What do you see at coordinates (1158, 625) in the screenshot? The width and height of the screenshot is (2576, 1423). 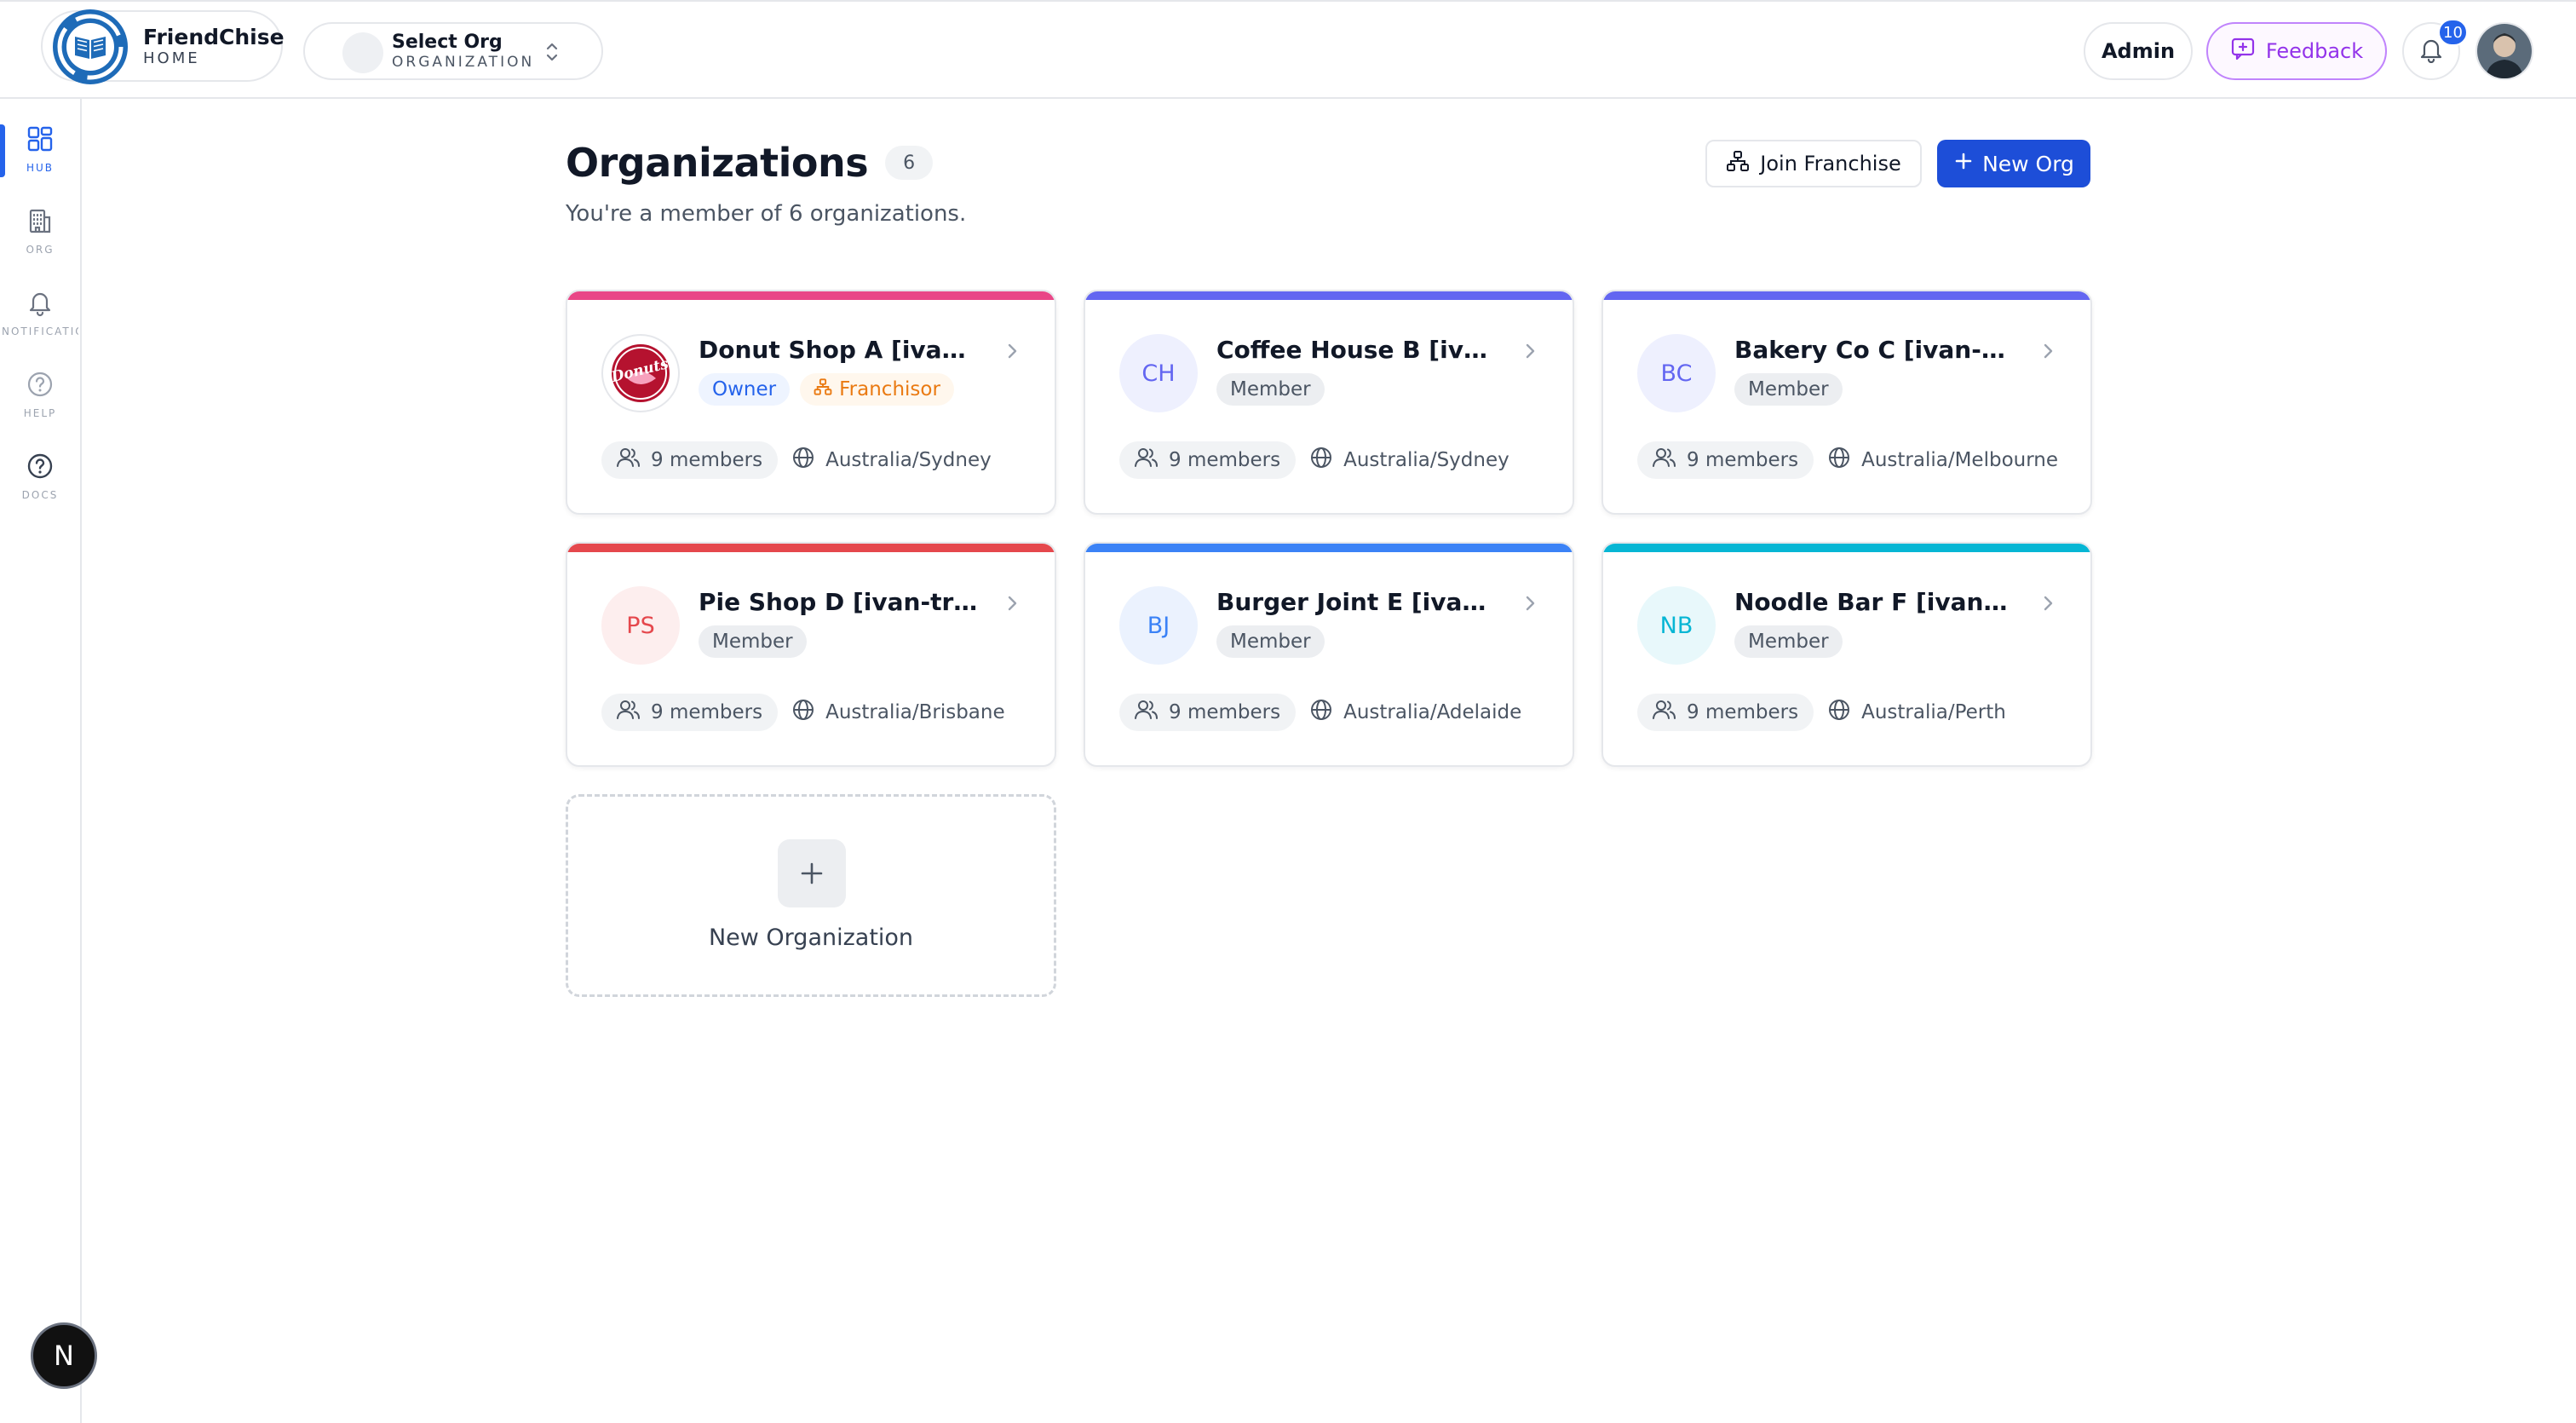 I see `org-initials-avatar: BJ` at bounding box center [1158, 625].